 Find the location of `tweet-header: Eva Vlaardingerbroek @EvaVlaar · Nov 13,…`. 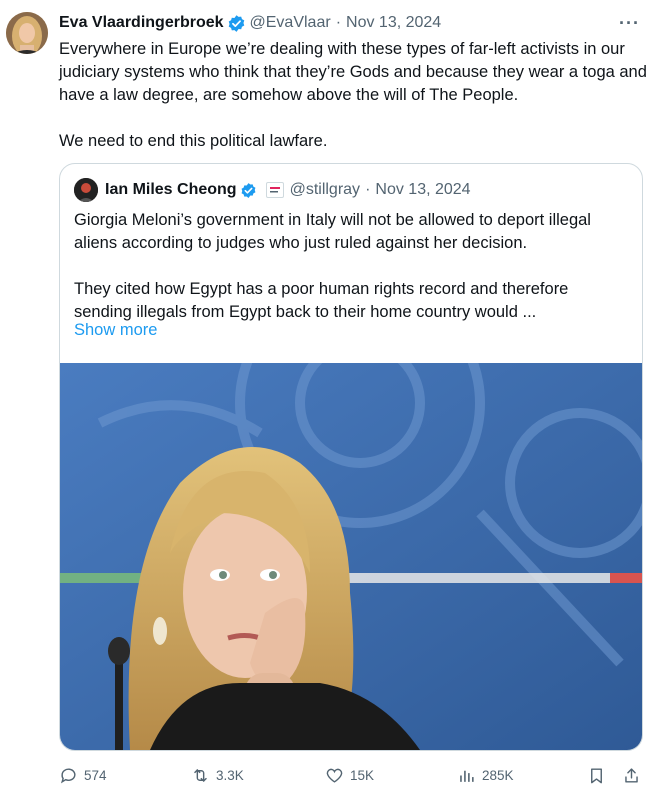

tweet-header: Eva Vlaardingerbroek @EvaVlaar · Nov 13,… is located at coordinates (250, 23).